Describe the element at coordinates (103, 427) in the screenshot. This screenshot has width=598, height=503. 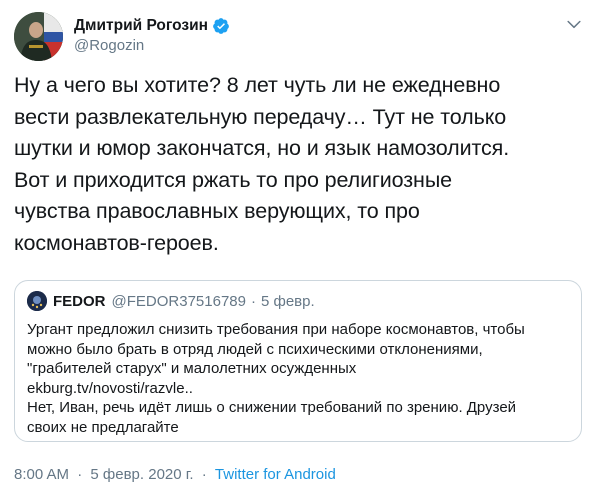
I see `quoted-text-line: своих не предлагайте` at that location.